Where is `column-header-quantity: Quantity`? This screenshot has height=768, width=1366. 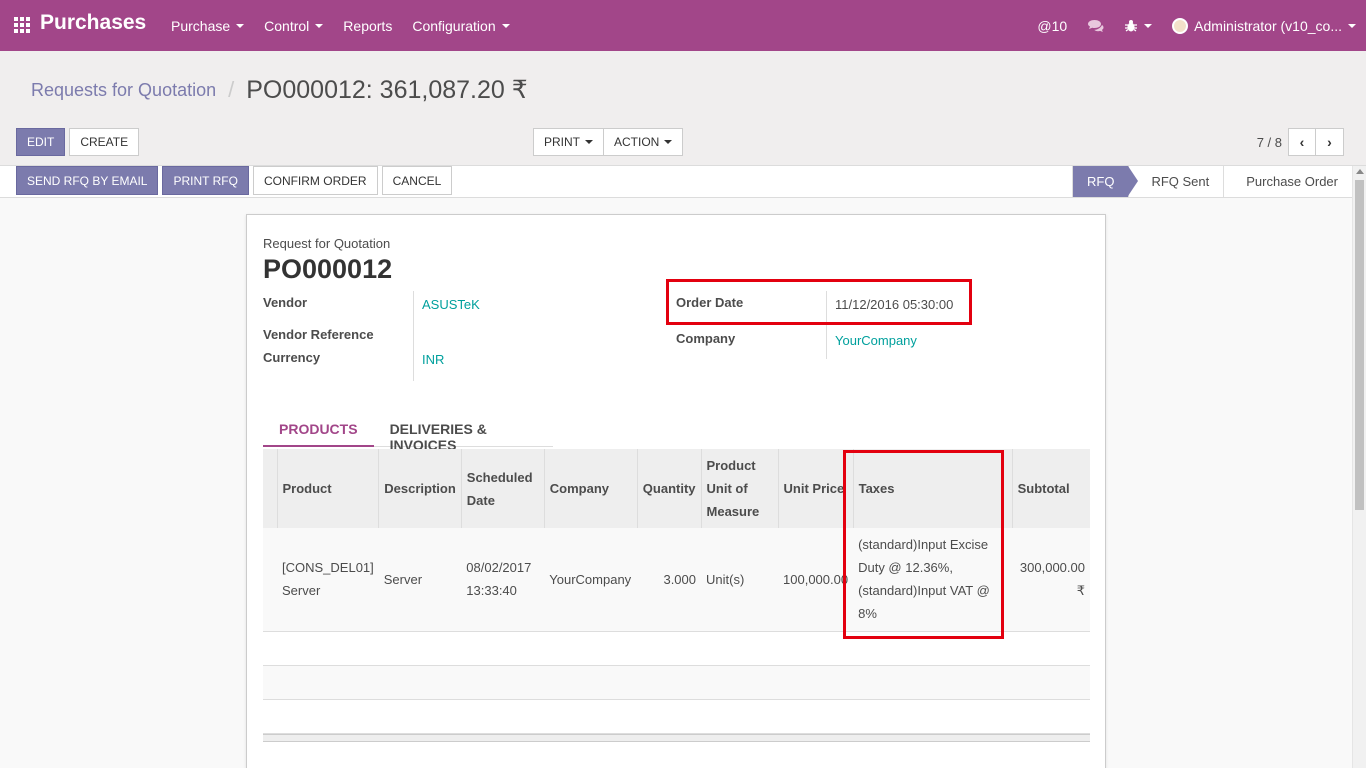
column-header-quantity: Quantity is located at coordinates (669, 488).